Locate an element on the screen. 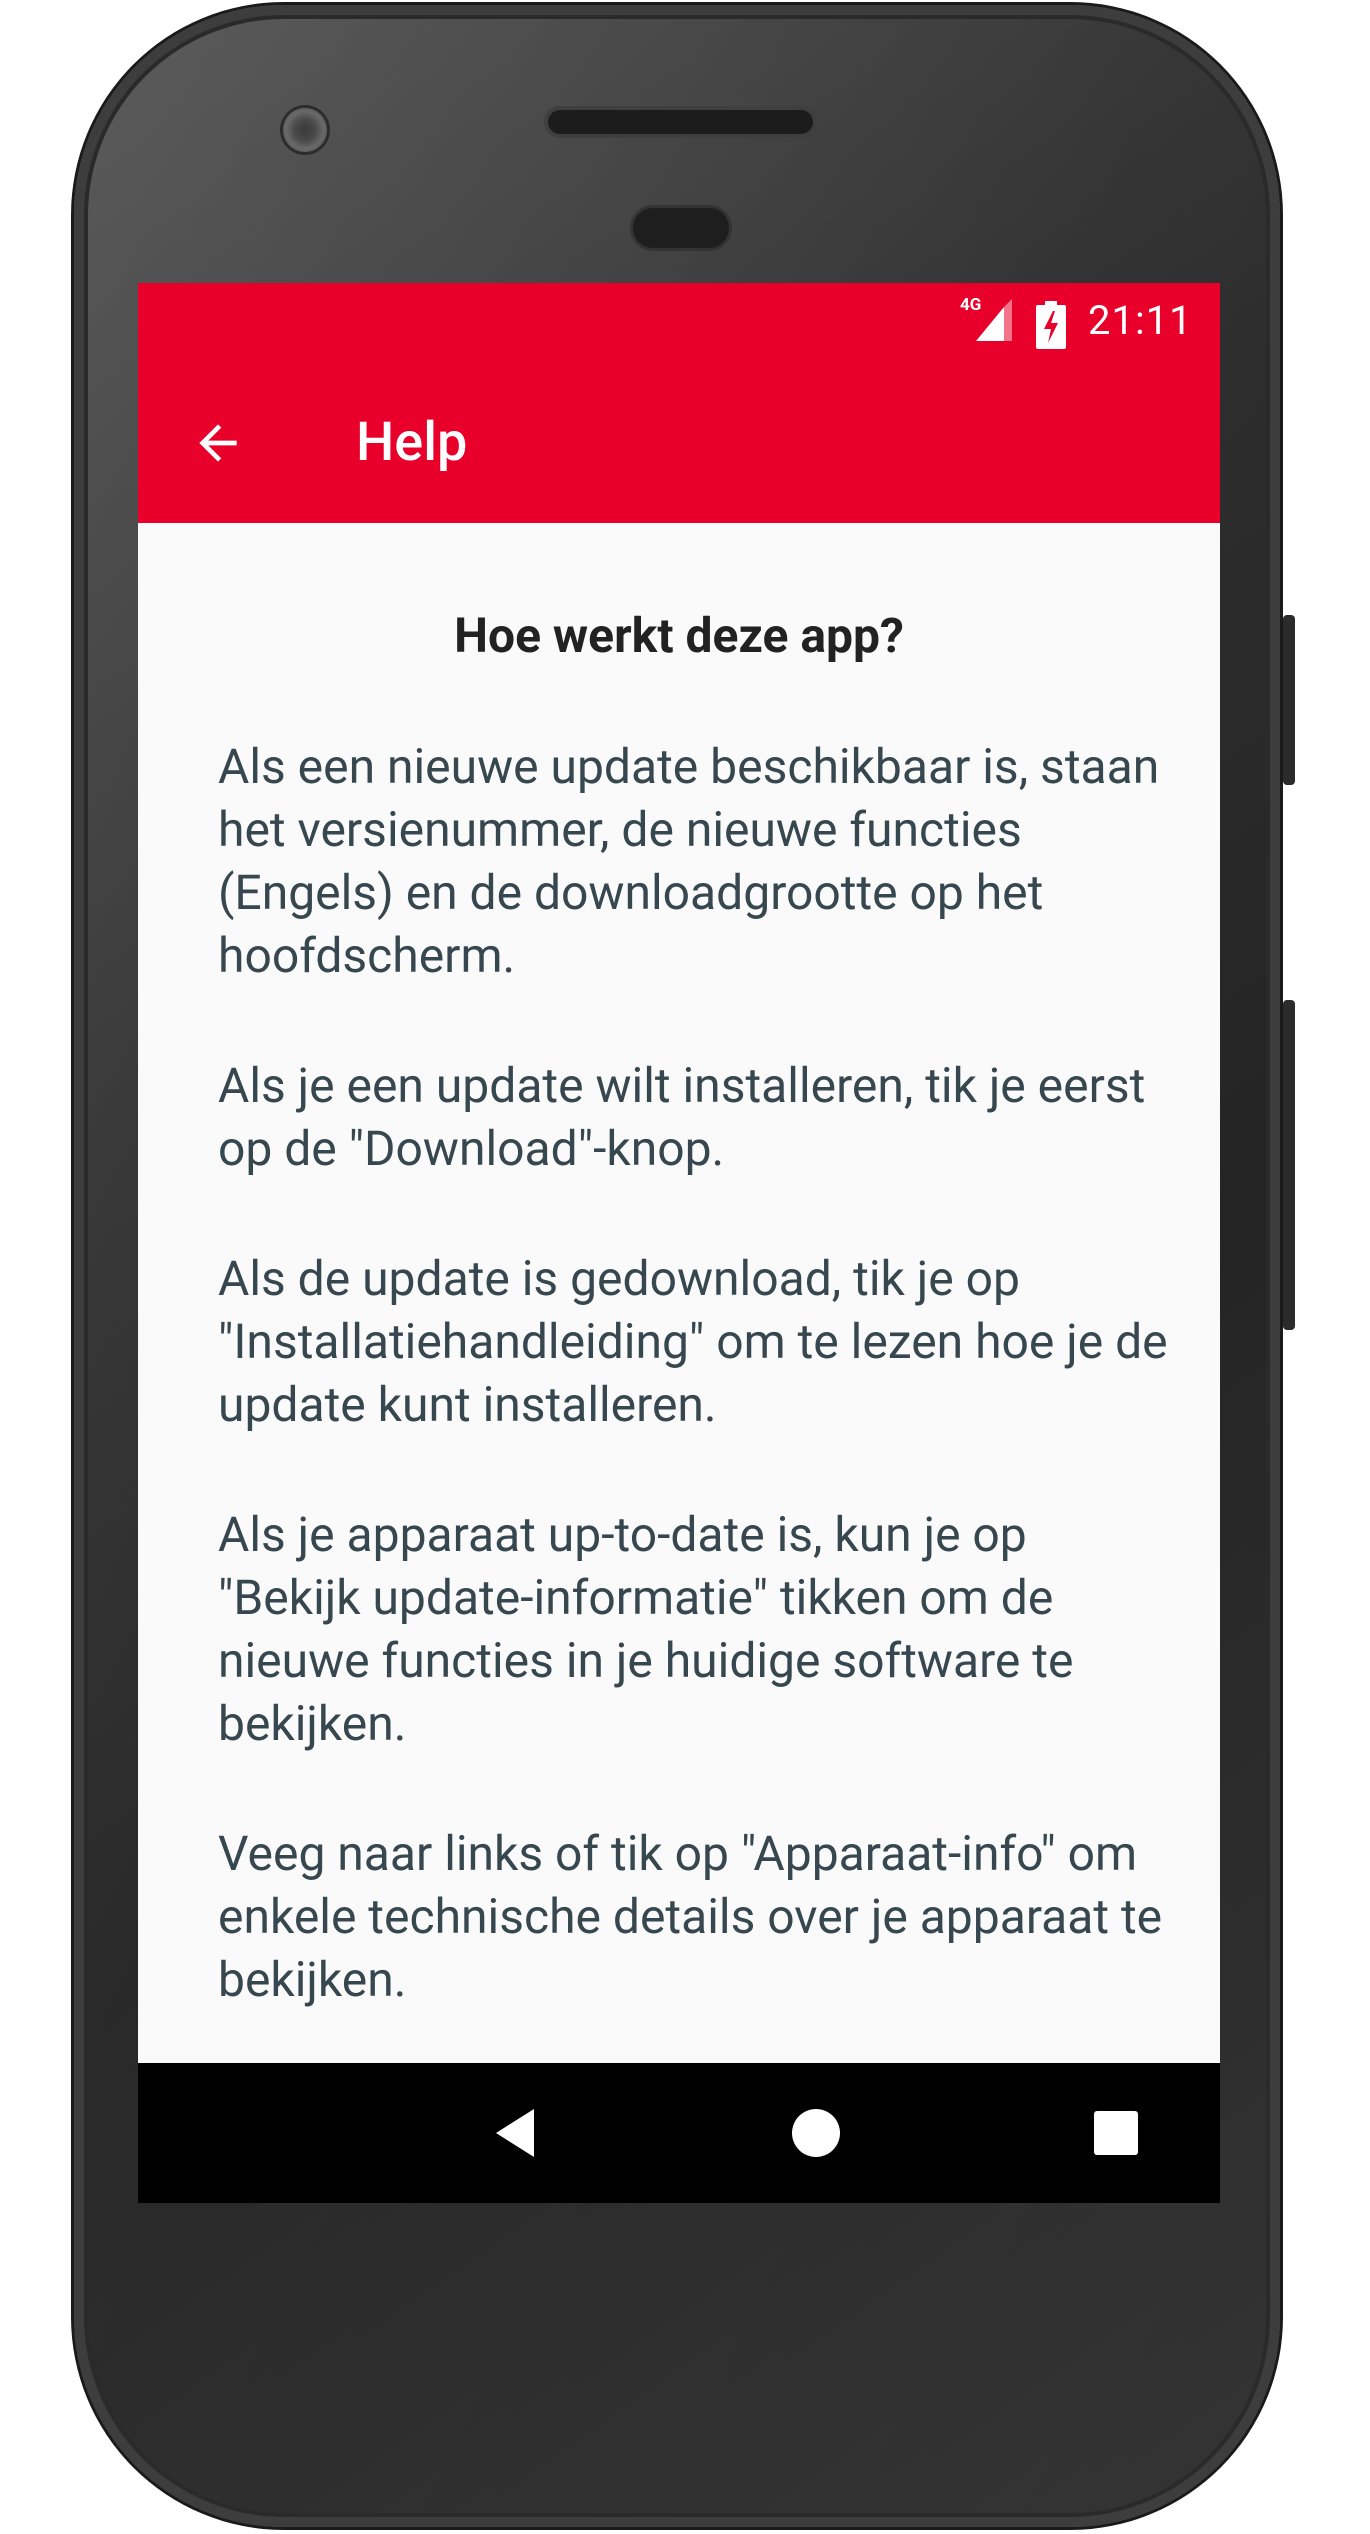  battery-charging-icon is located at coordinates (1051, 325).